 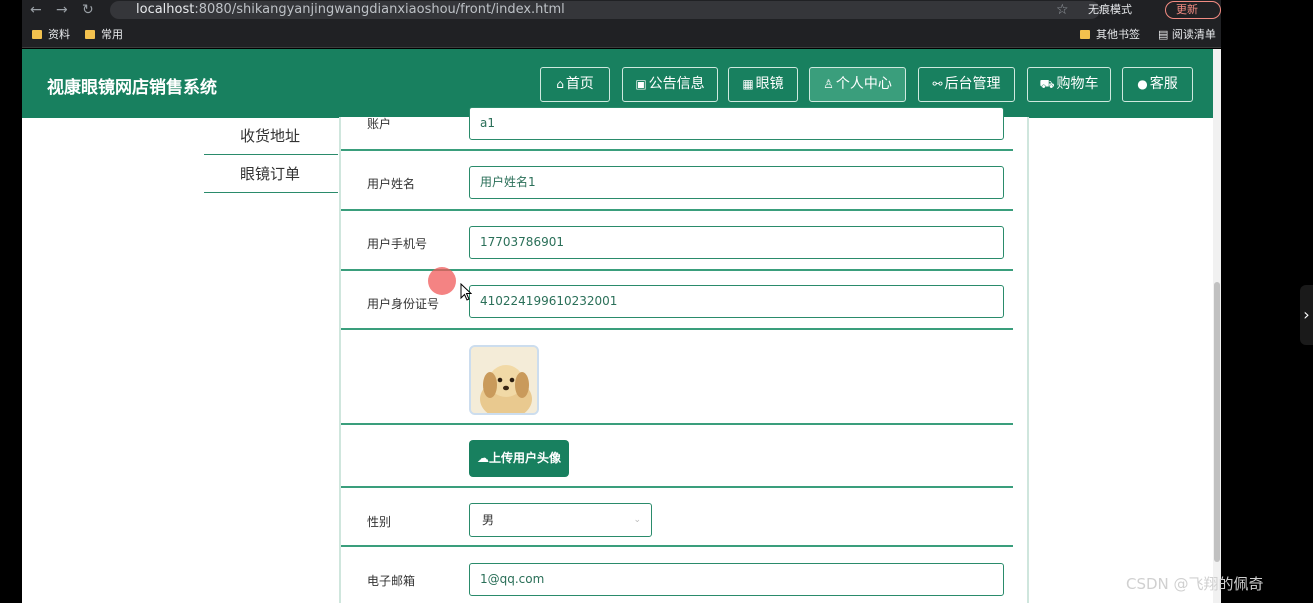 I want to click on nav-personal-center: ♙ 个人中心, so click(x=857, y=84).